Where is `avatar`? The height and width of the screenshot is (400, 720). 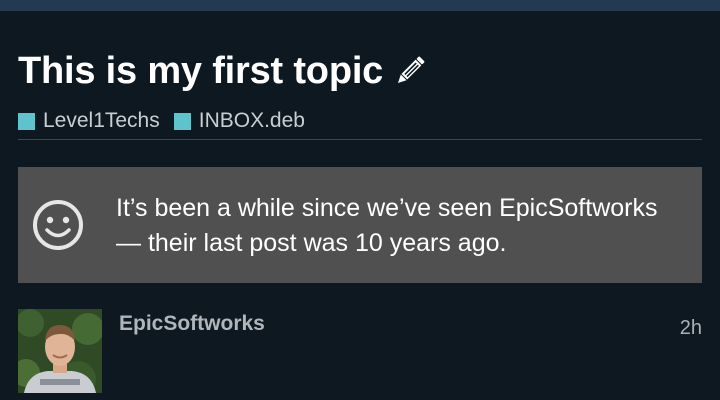 avatar is located at coordinates (60, 351).